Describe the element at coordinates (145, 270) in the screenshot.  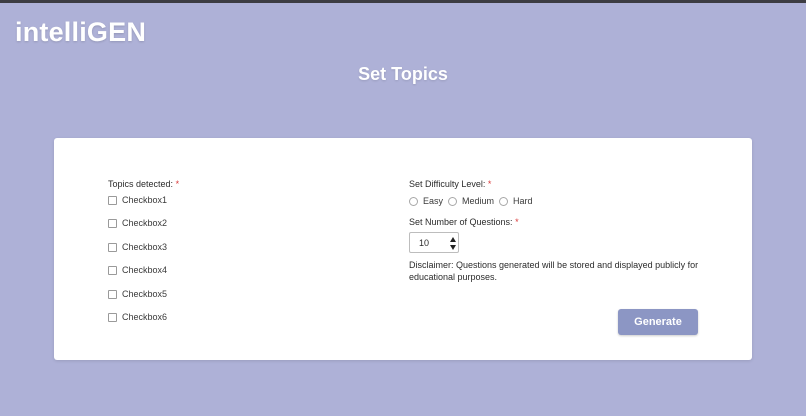
I see `checkbox-label: Checkbox4` at that location.